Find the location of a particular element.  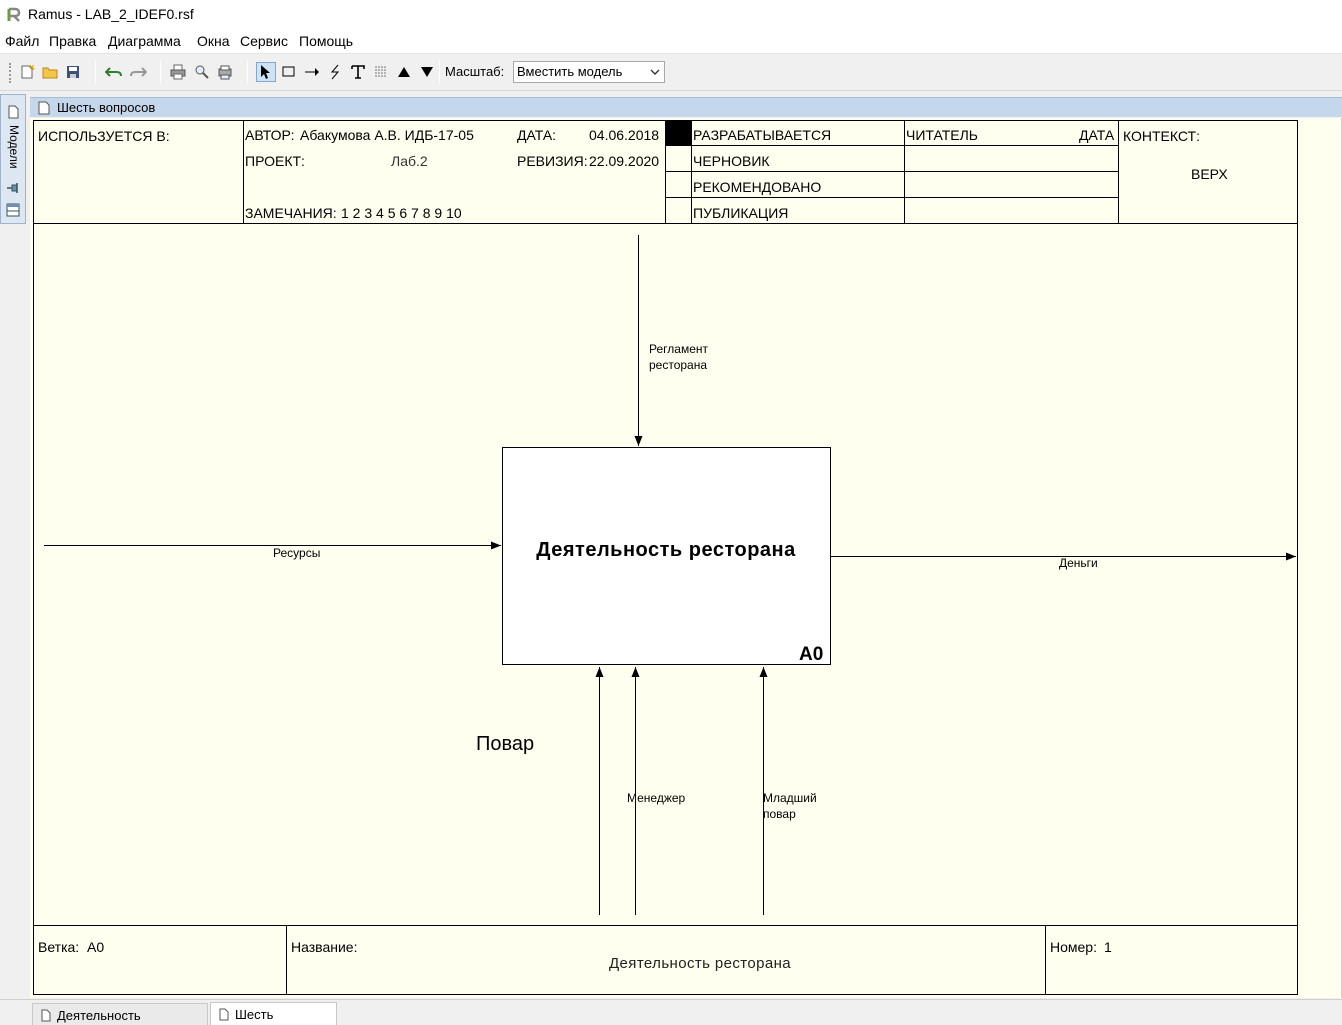

status-recommended: РЕКОМЕНДОВАНО is located at coordinates (757, 187).